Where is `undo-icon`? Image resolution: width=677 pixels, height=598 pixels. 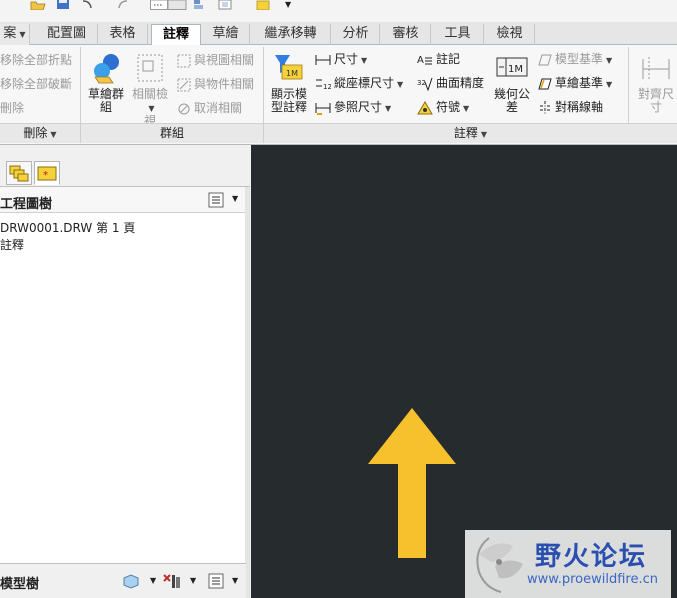
undo-icon is located at coordinates (87, 5).